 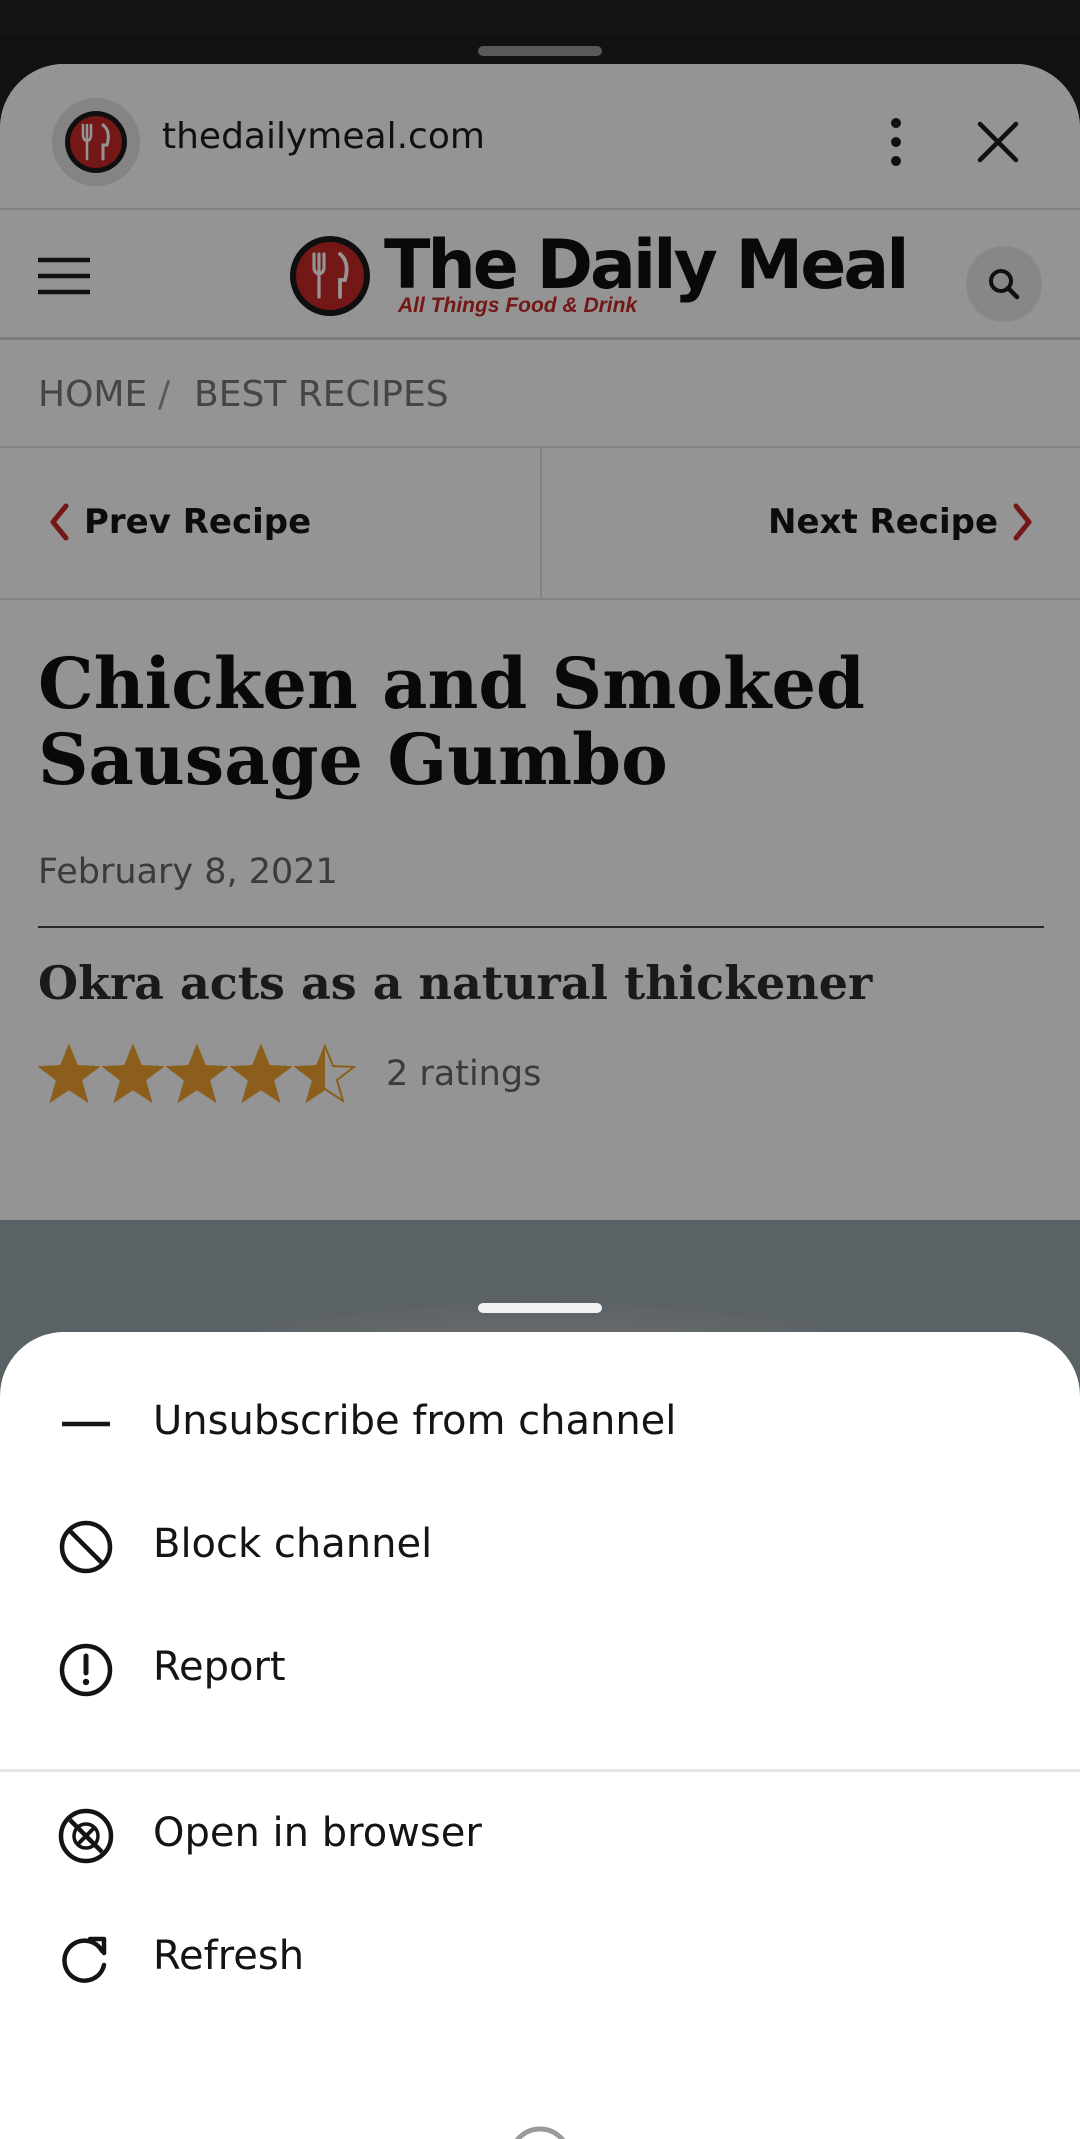 What do you see at coordinates (293, 1544) in the screenshot?
I see `menu-item-label: Block channel` at bounding box center [293, 1544].